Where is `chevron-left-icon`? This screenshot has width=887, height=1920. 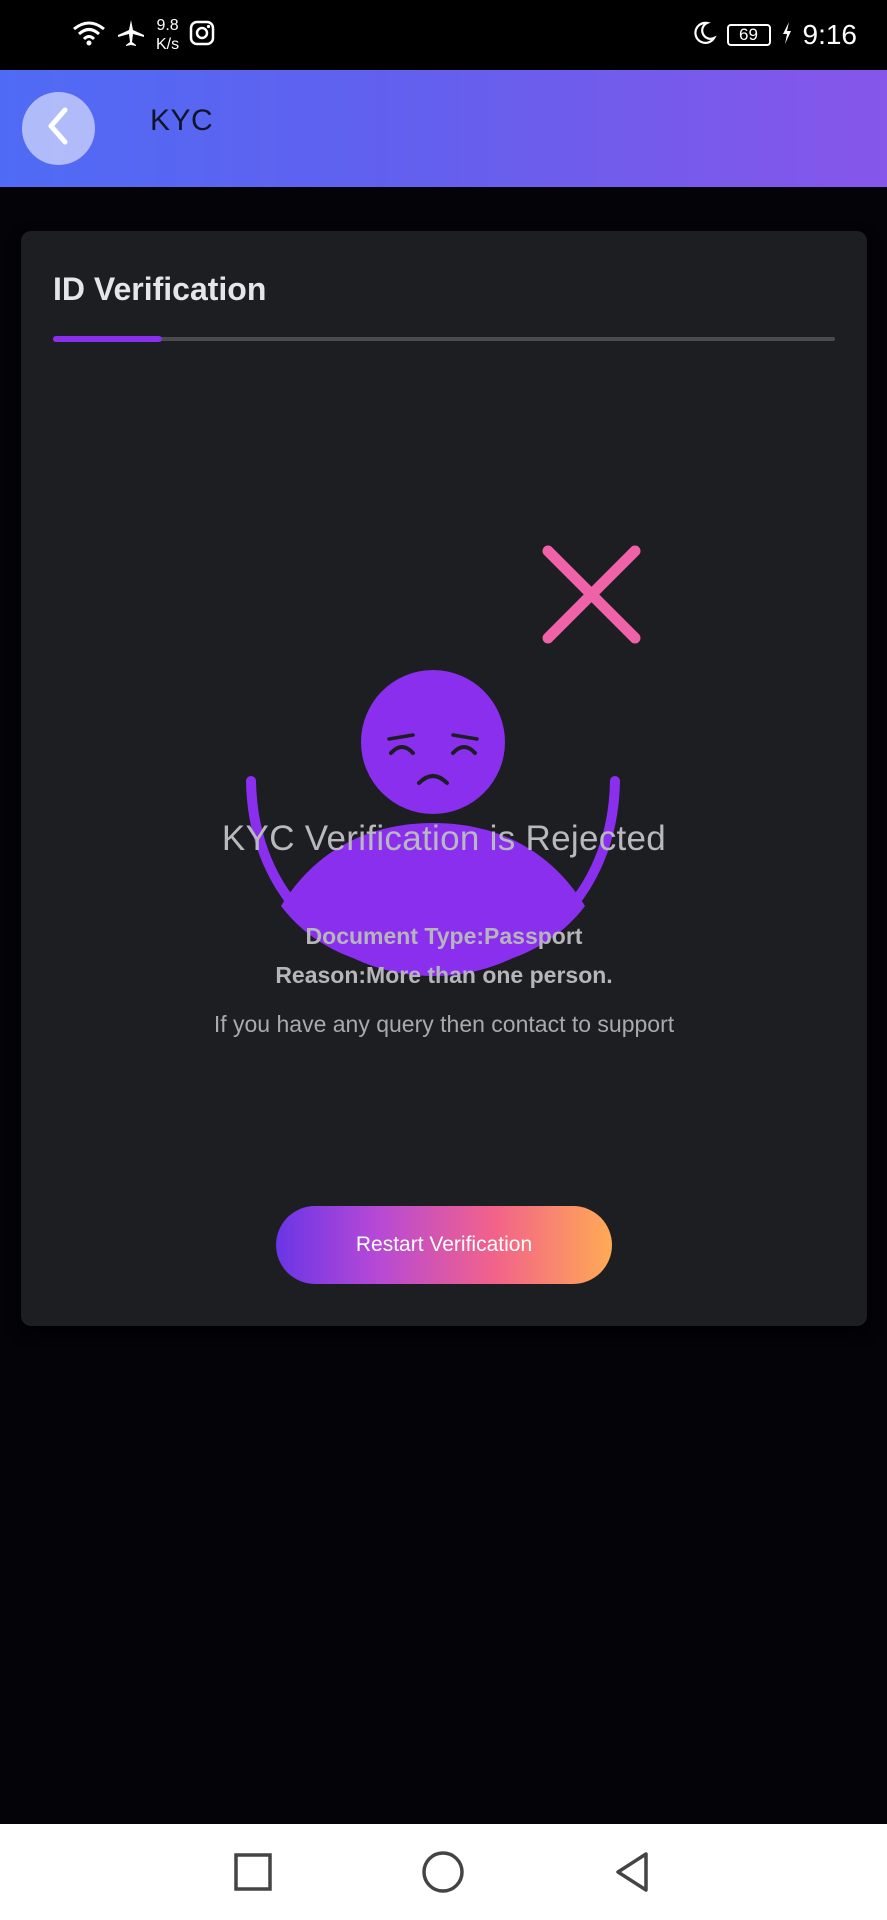
chevron-left-icon is located at coordinates (59, 128).